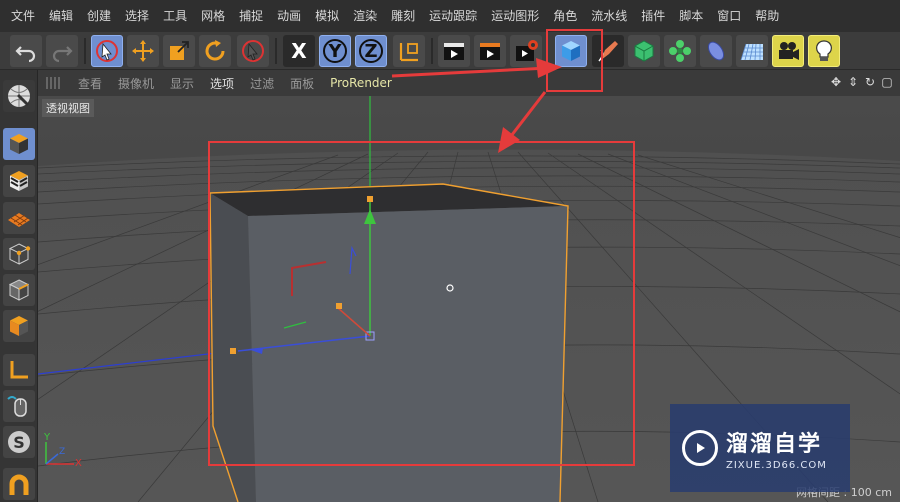 The height and width of the screenshot is (502, 900). Describe the element at coordinates (47, 437) in the screenshot. I see `gizmo-y-label: Y` at that location.